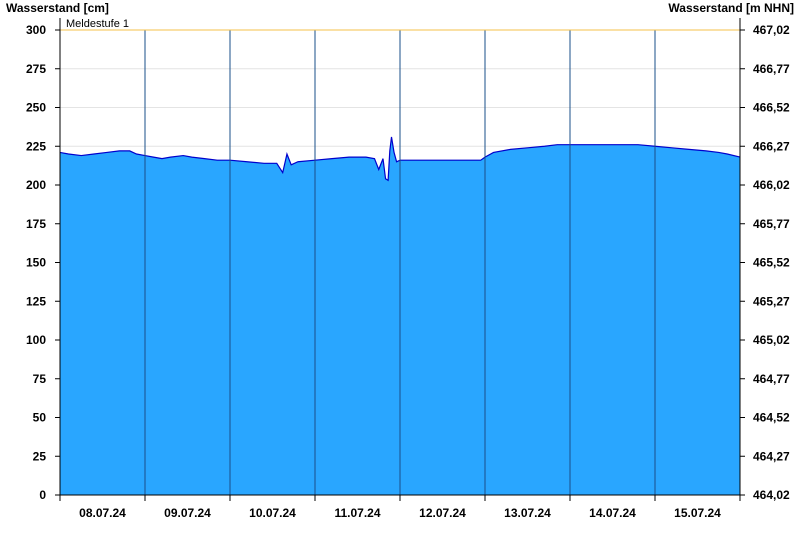  I want to click on y-tick-label-left: 275, so click(36, 69).